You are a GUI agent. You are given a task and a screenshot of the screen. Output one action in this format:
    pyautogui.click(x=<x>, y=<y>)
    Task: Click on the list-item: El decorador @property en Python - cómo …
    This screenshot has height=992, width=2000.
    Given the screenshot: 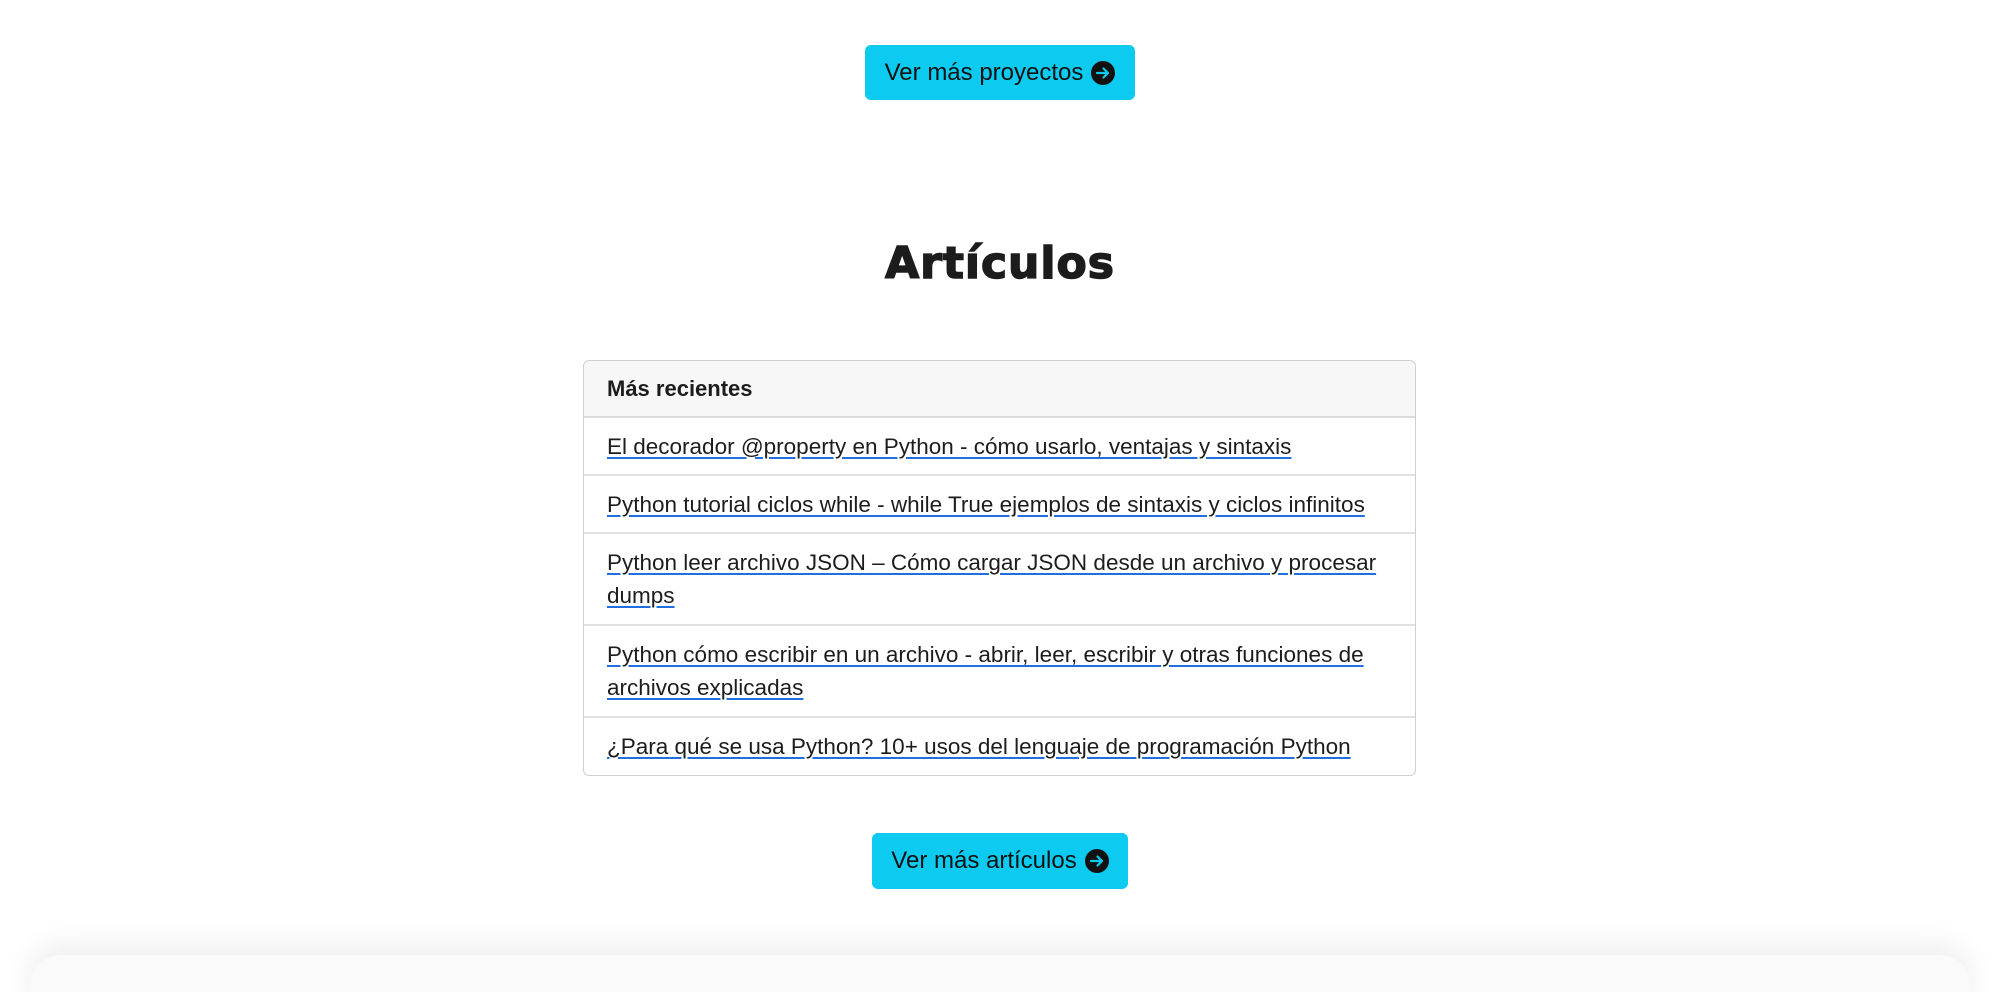 What is the action you would take?
    pyautogui.click(x=999, y=447)
    